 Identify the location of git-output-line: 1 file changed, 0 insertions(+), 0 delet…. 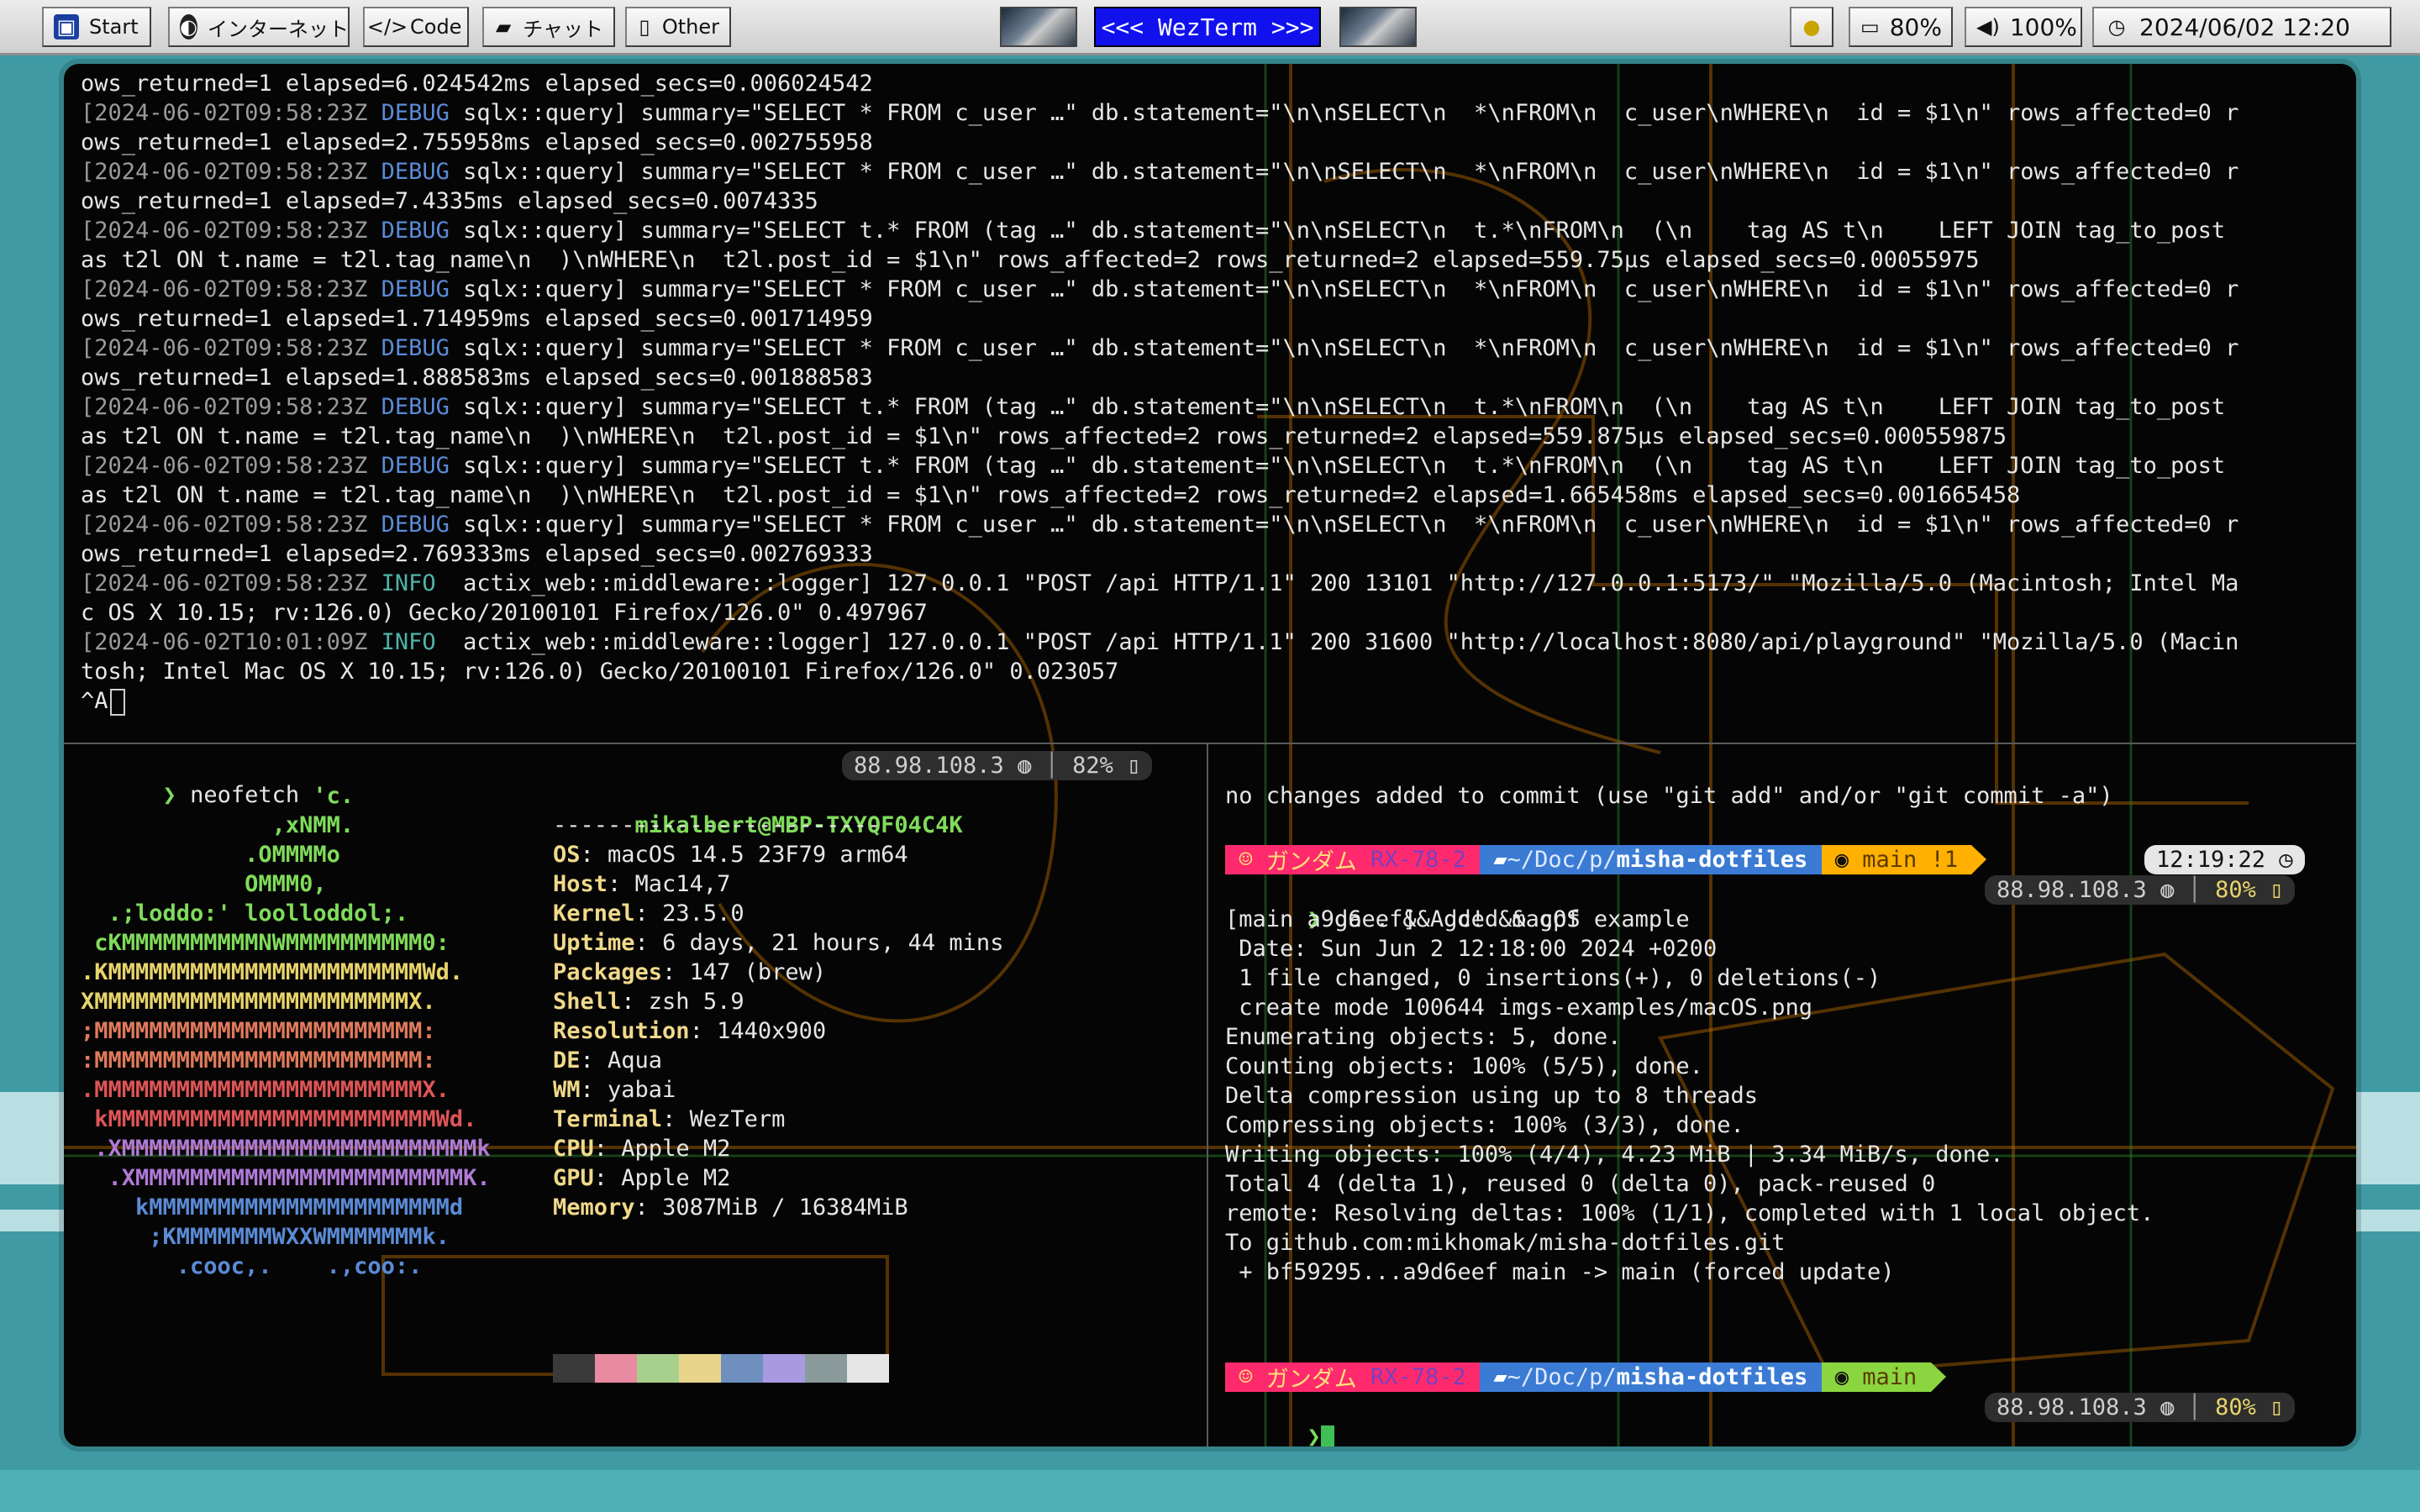
(1553, 978).